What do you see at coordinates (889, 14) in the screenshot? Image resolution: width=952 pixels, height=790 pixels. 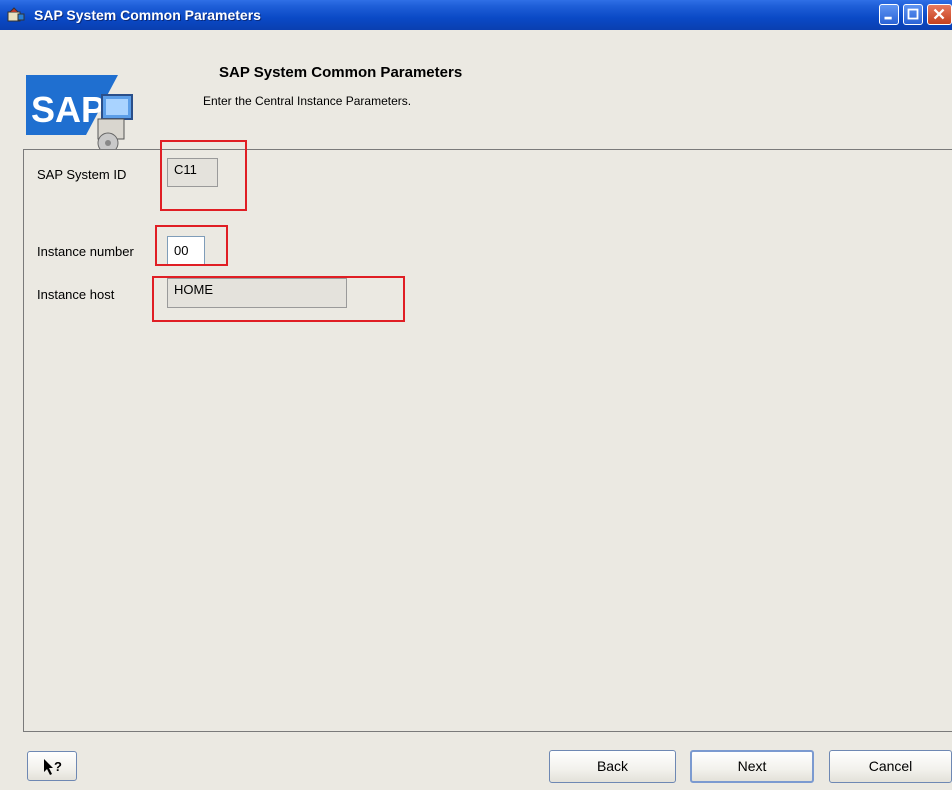 I see `minimize-button` at bounding box center [889, 14].